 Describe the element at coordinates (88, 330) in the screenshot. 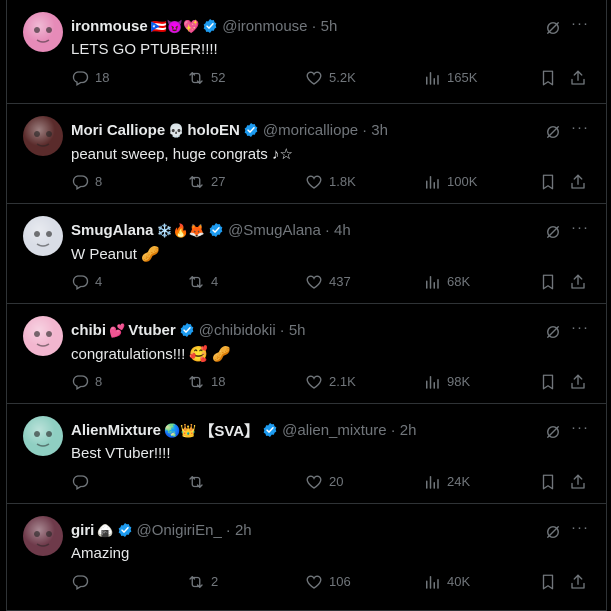

I see `display-name: chibi` at that location.